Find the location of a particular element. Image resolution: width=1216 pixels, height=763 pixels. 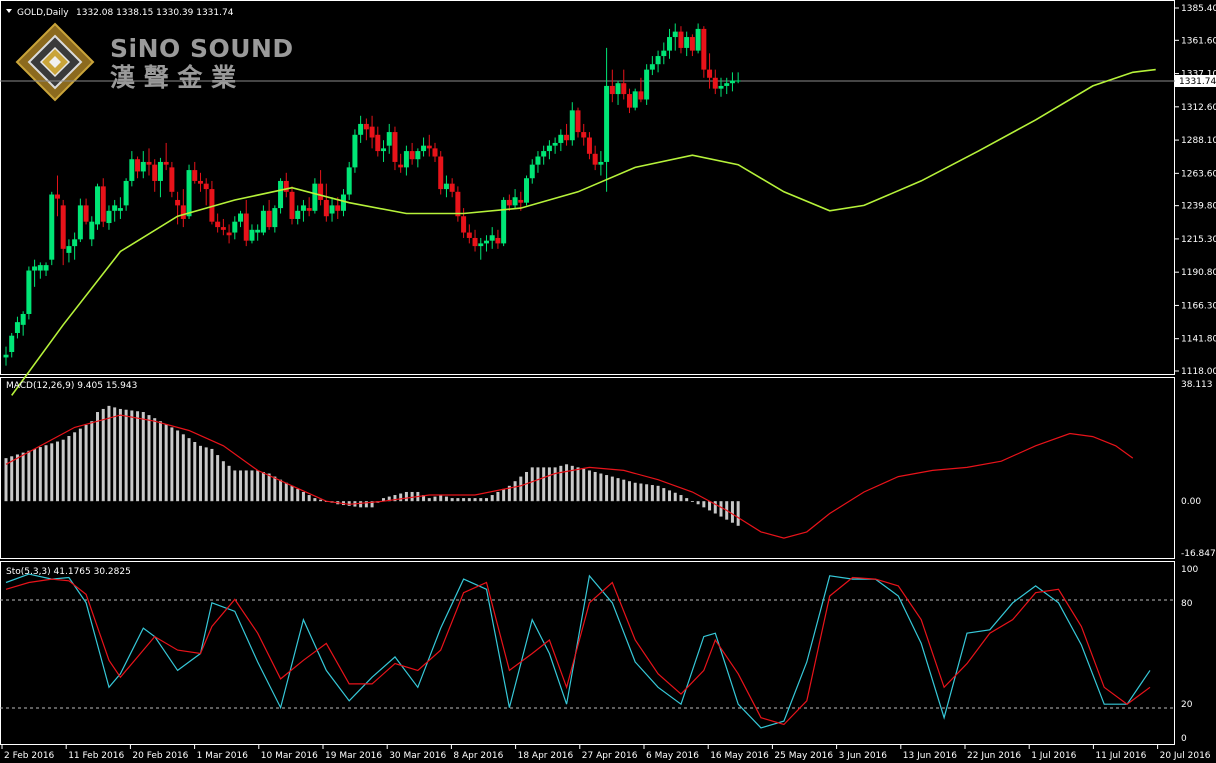

macd-tick-label: 0.00 is located at coordinates (1191, 502).